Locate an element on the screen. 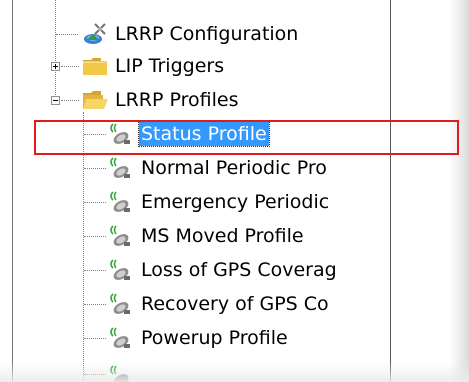 This screenshot has height=382, width=469. drop-shadow-right is located at coordinates (459, 191).